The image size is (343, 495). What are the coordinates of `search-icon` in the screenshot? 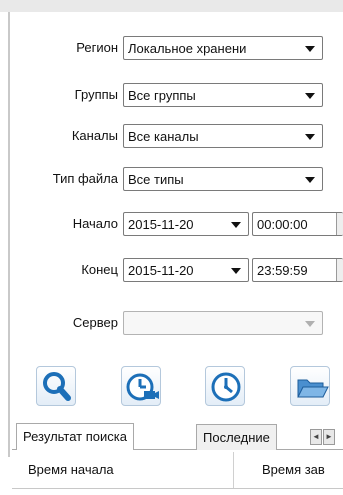 It's located at (57, 386).